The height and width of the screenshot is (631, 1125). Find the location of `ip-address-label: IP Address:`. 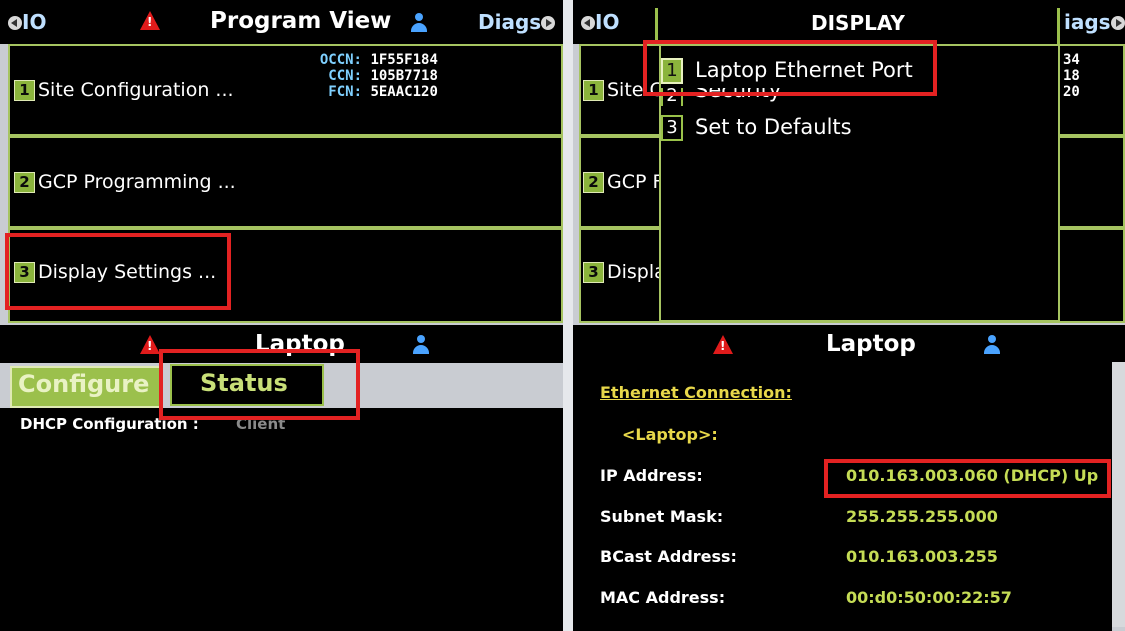

ip-address-label: IP Address: is located at coordinates (651, 475).